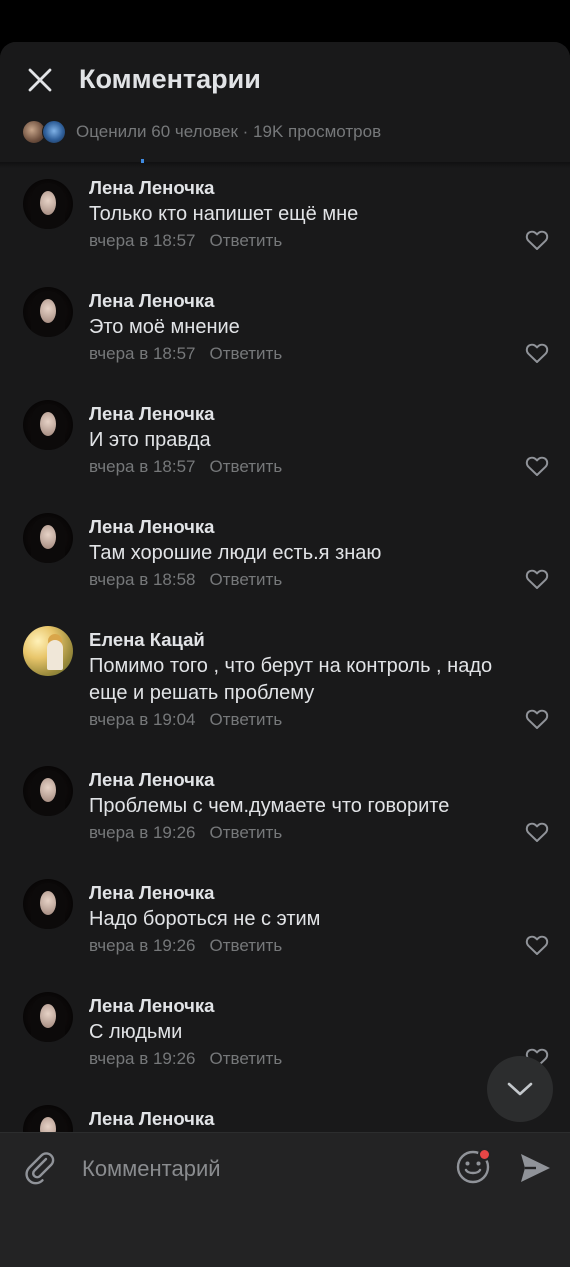  I want to click on close-button, so click(40, 80).